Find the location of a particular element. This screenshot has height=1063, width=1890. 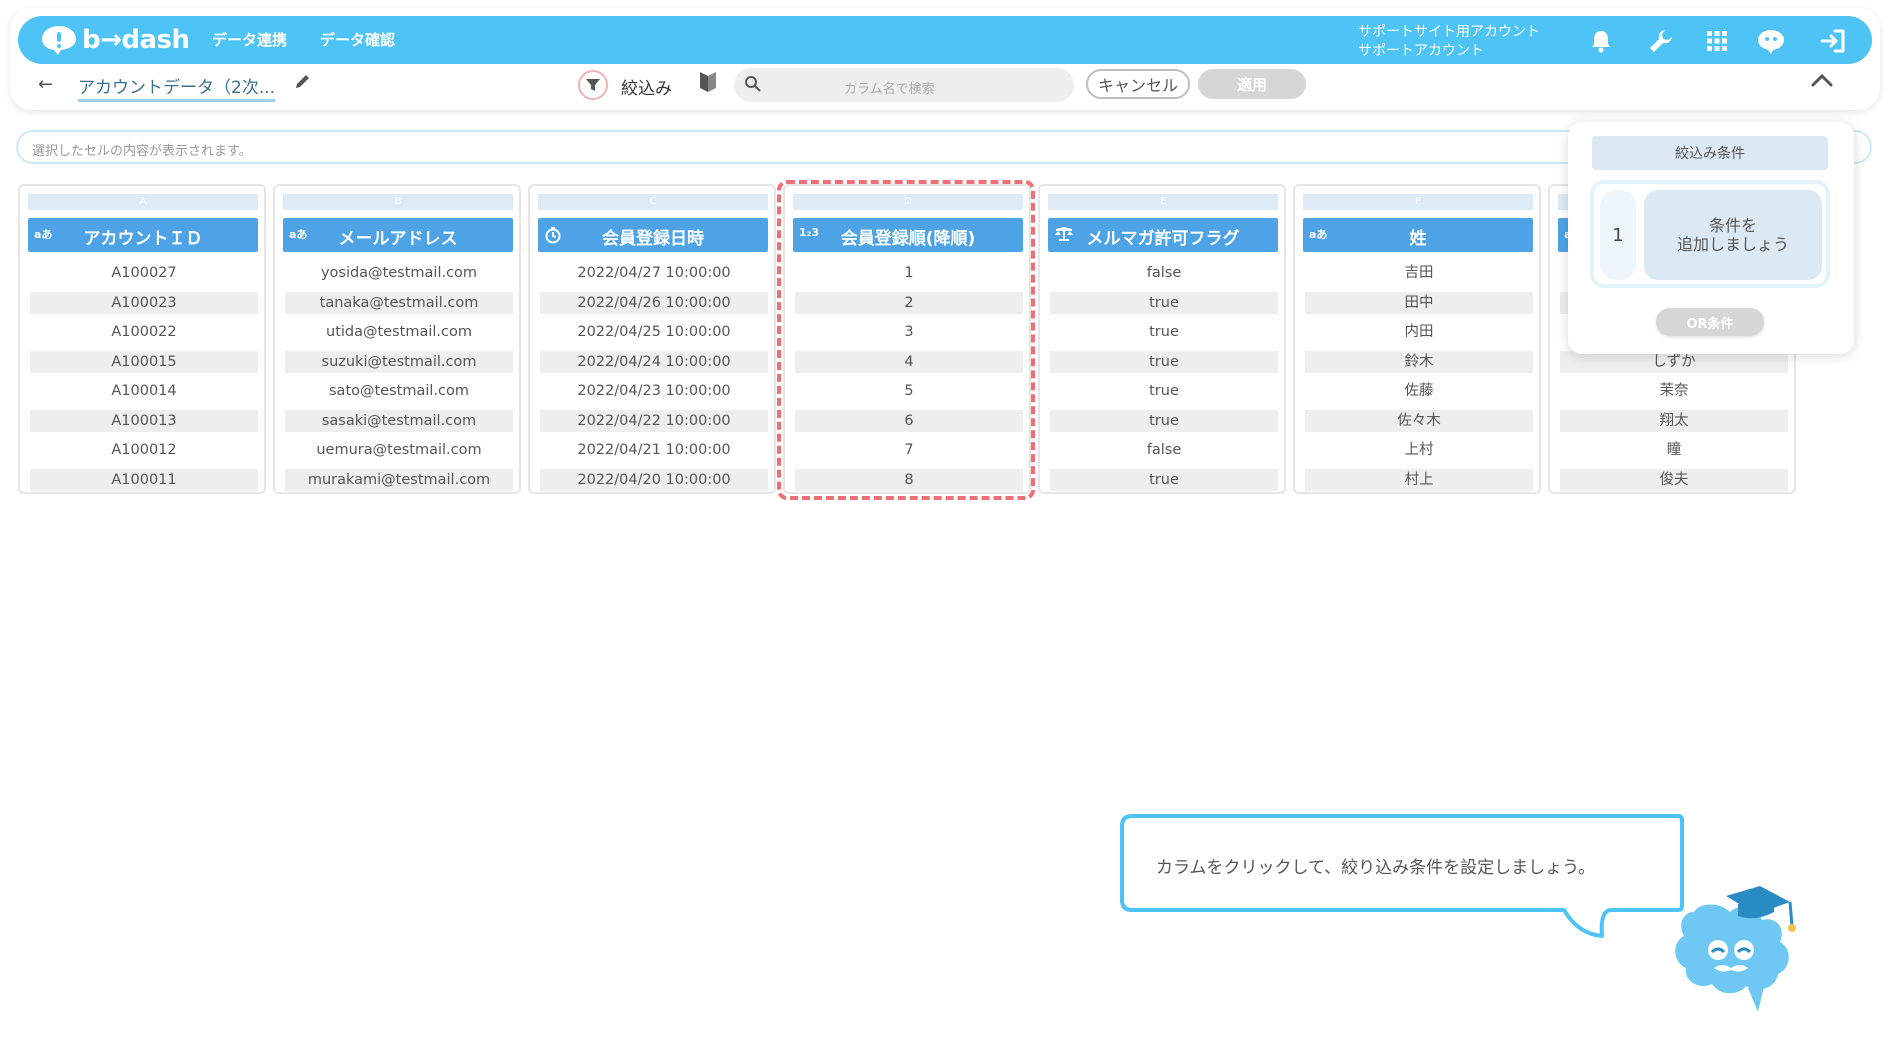

table-cell: sato@testmail.com is located at coordinates (399, 391).